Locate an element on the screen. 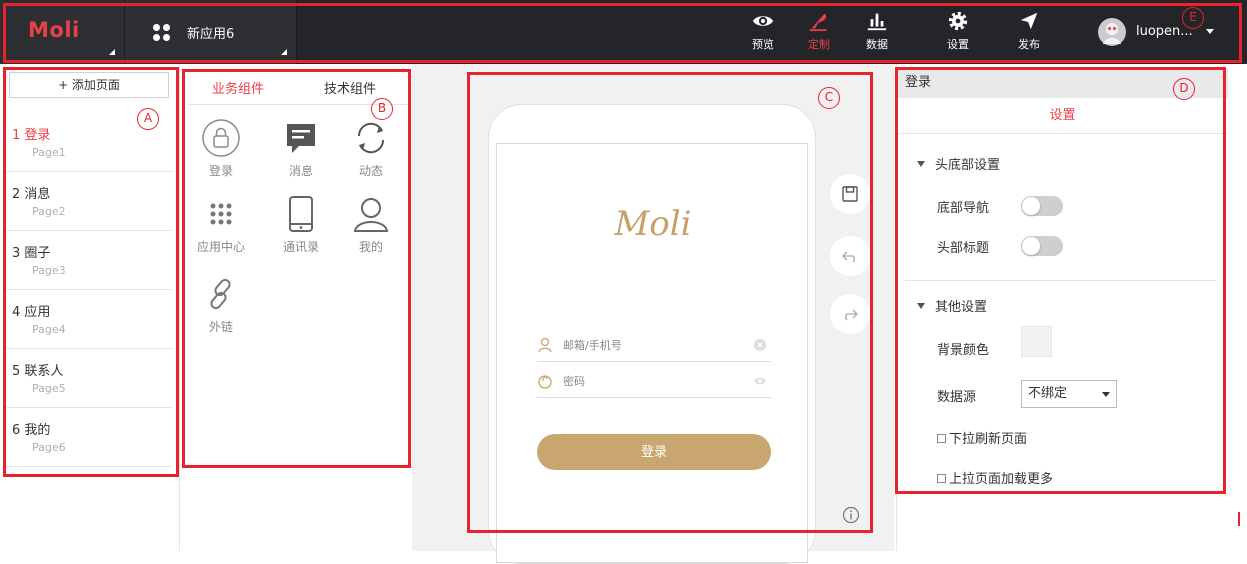 The height and width of the screenshot is (564, 1247). nav-label: 数据 is located at coordinates (877, 44).